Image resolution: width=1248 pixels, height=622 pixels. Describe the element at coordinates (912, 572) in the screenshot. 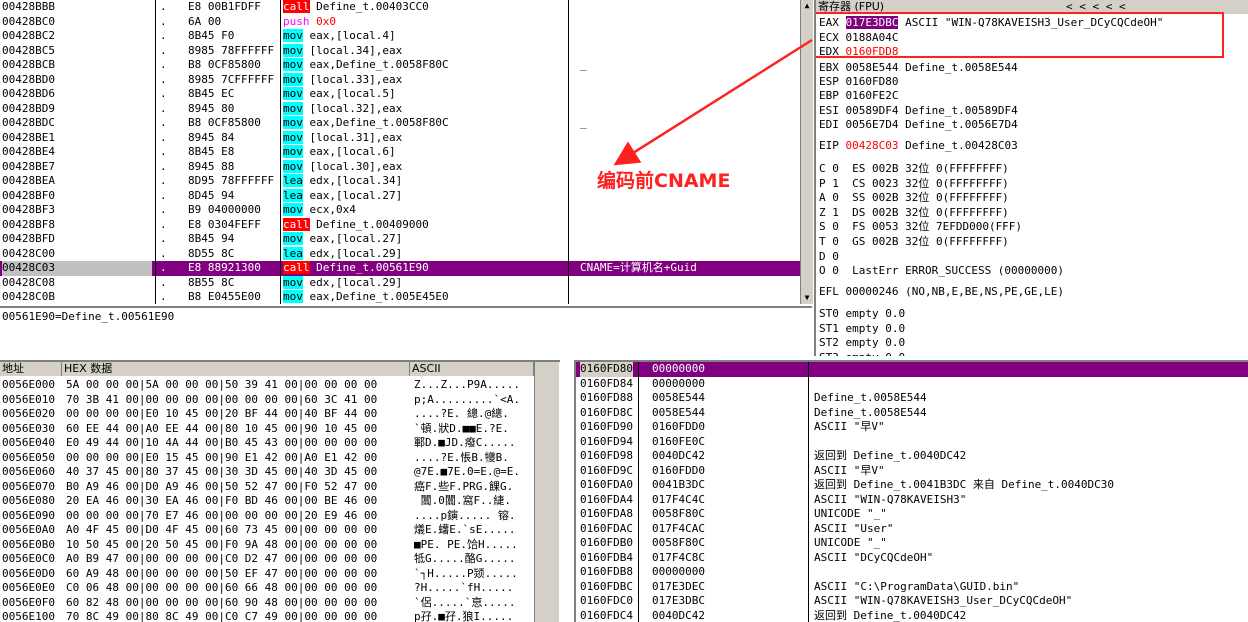

I see `stack-row: 0160FDB800000000` at that location.